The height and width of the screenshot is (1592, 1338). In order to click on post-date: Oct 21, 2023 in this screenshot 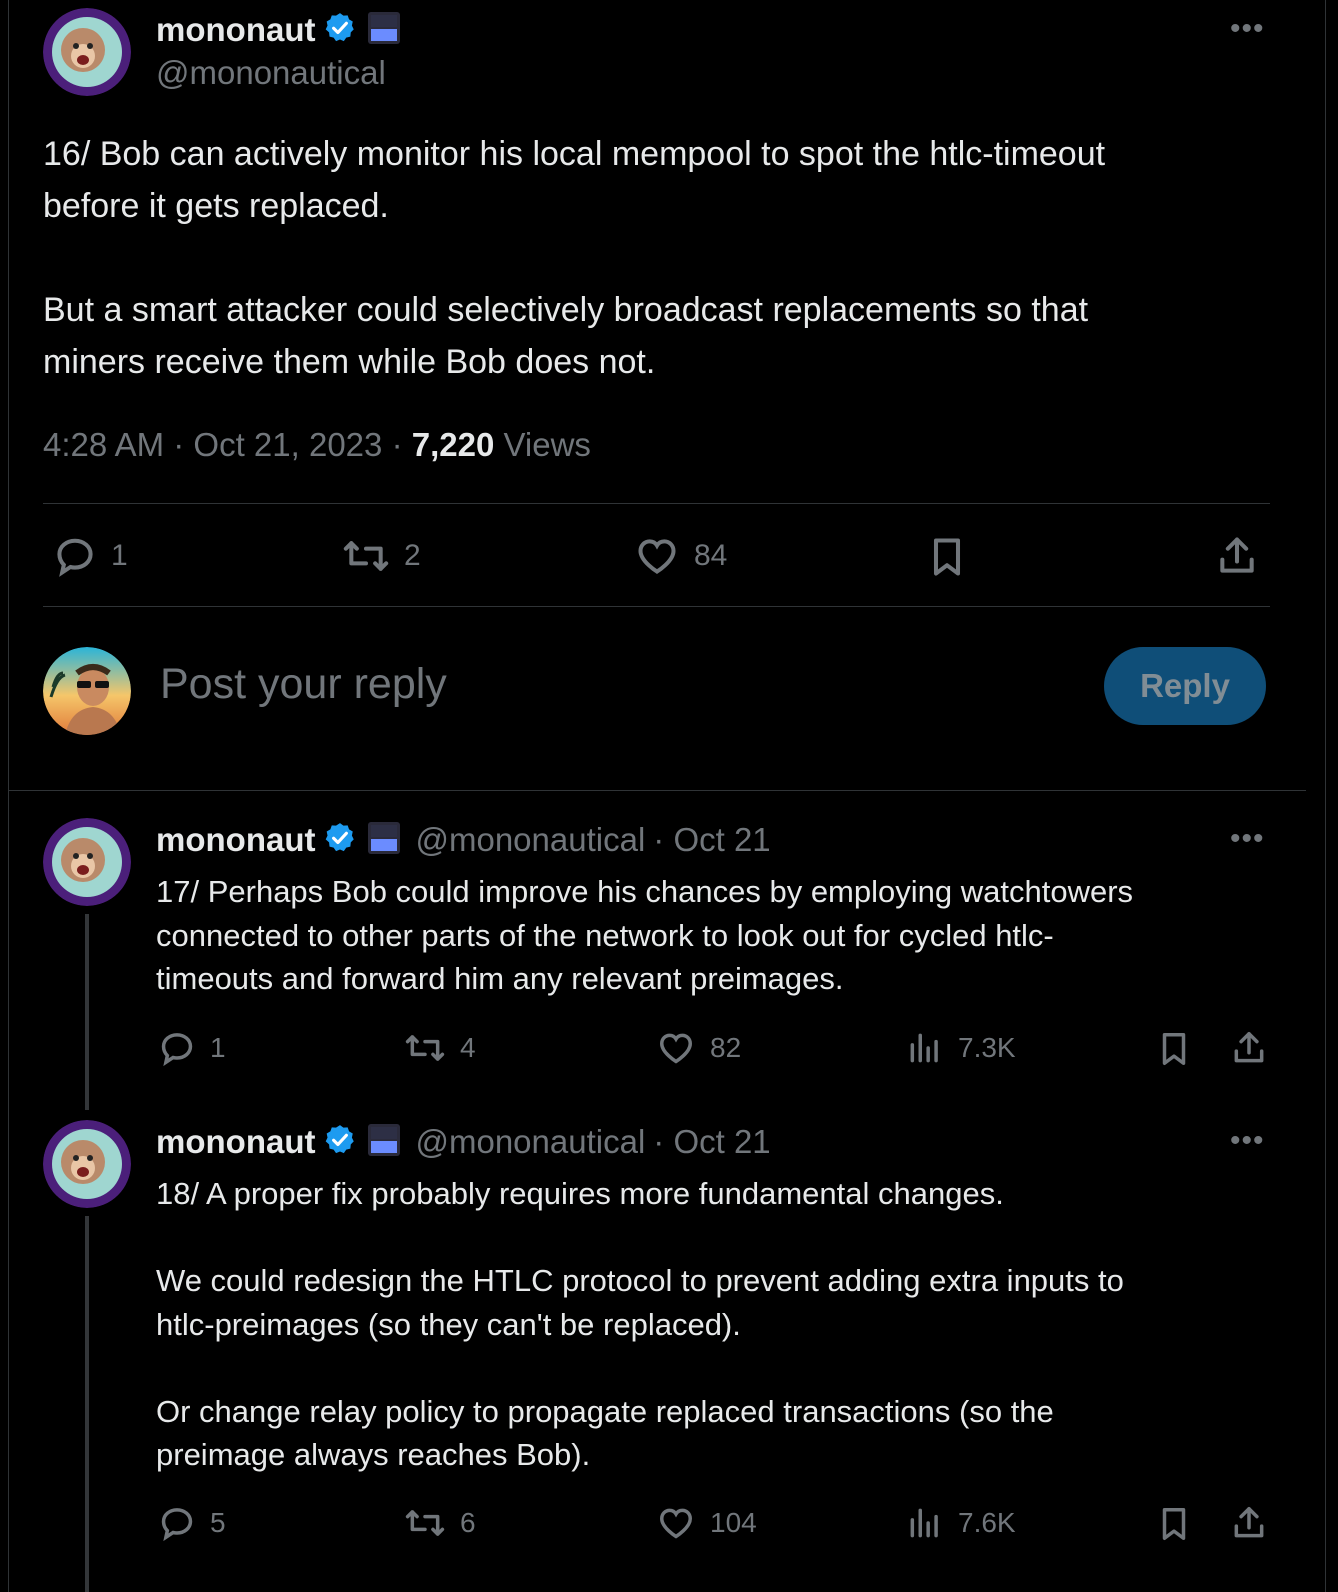, I will do `click(287, 444)`.